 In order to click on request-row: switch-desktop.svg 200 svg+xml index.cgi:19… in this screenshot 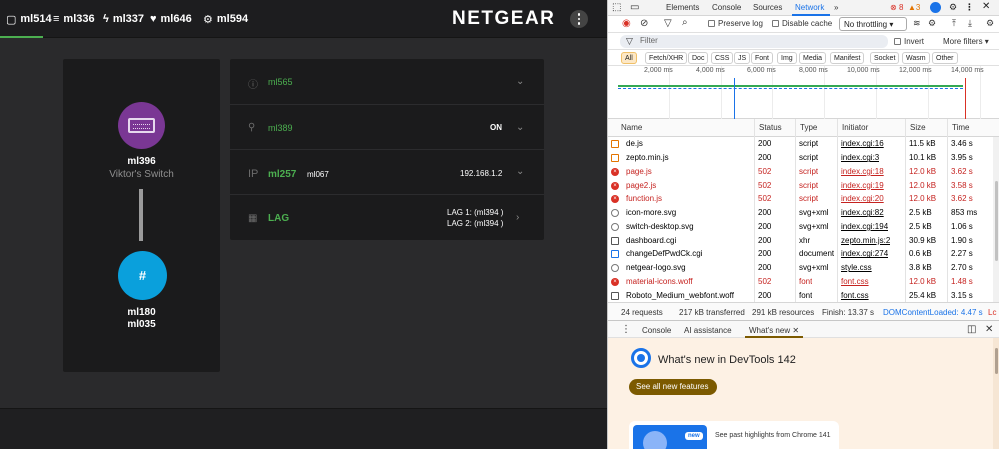, I will do `click(799, 227)`.